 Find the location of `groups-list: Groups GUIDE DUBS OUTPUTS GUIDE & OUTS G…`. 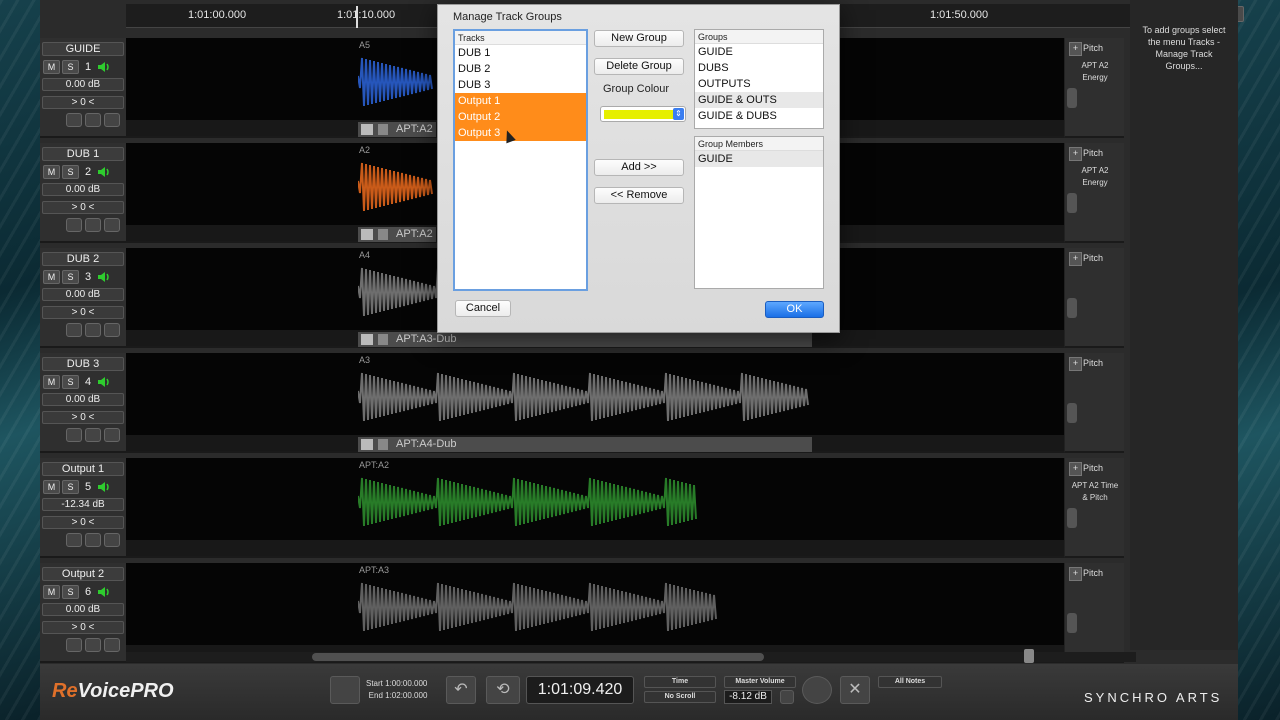

groups-list: Groups GUIDE DUBS OUTPUTS GUIDE & OUTS G… is located at coordinates (759, 79).